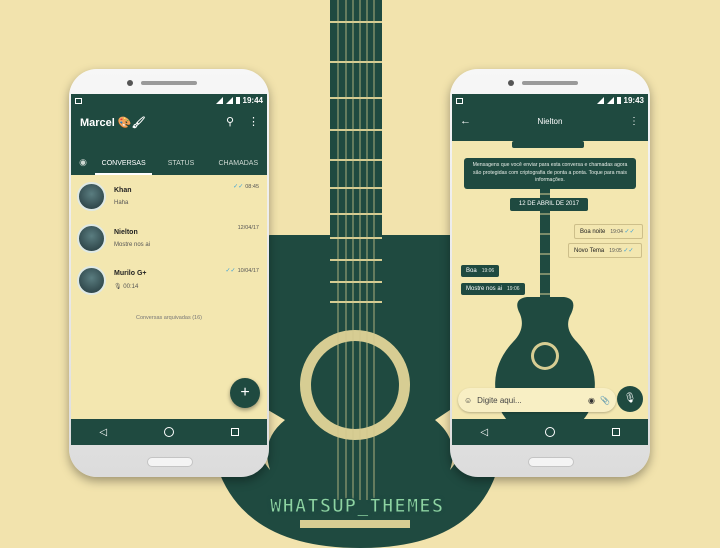  Describe the element at coordinates (245, 393) in the screenshot. I see `new-chat-button: +` at that location.